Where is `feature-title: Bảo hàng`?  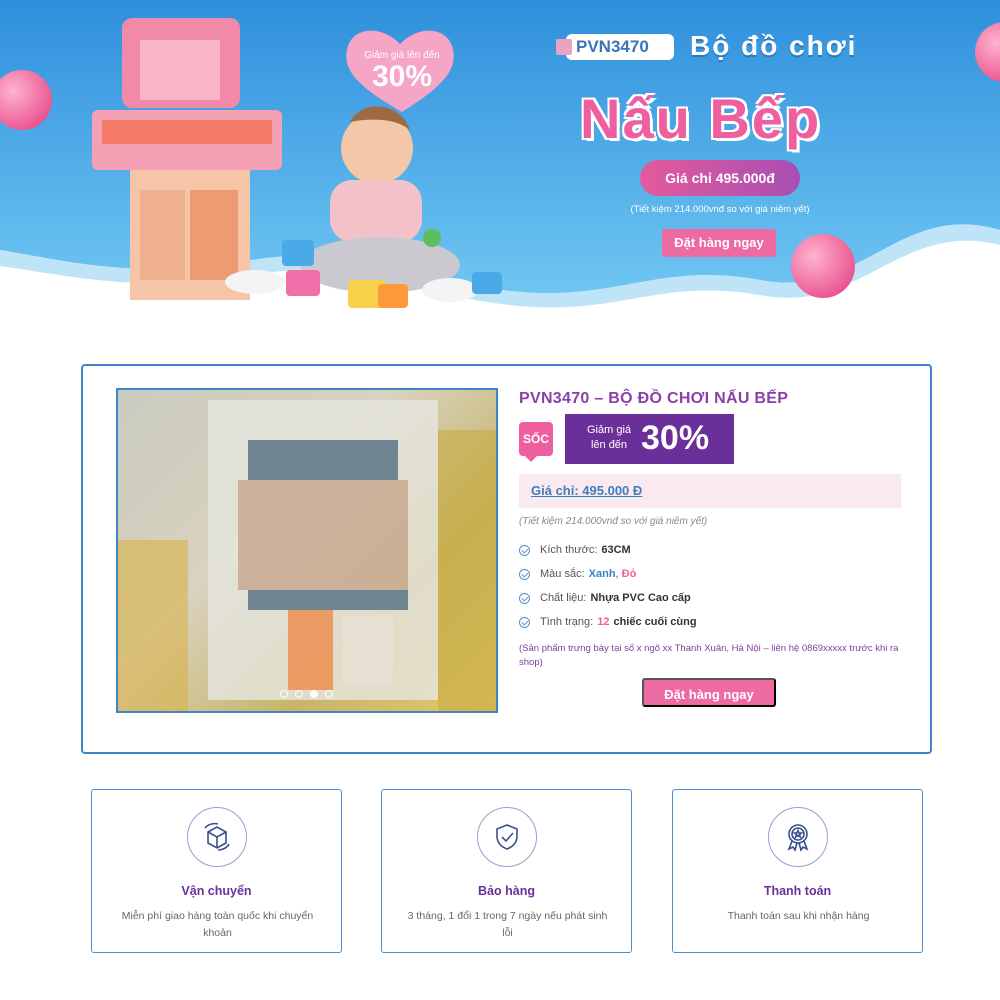 feature-title: Bảo hàng is located at coordinates (506, 891).